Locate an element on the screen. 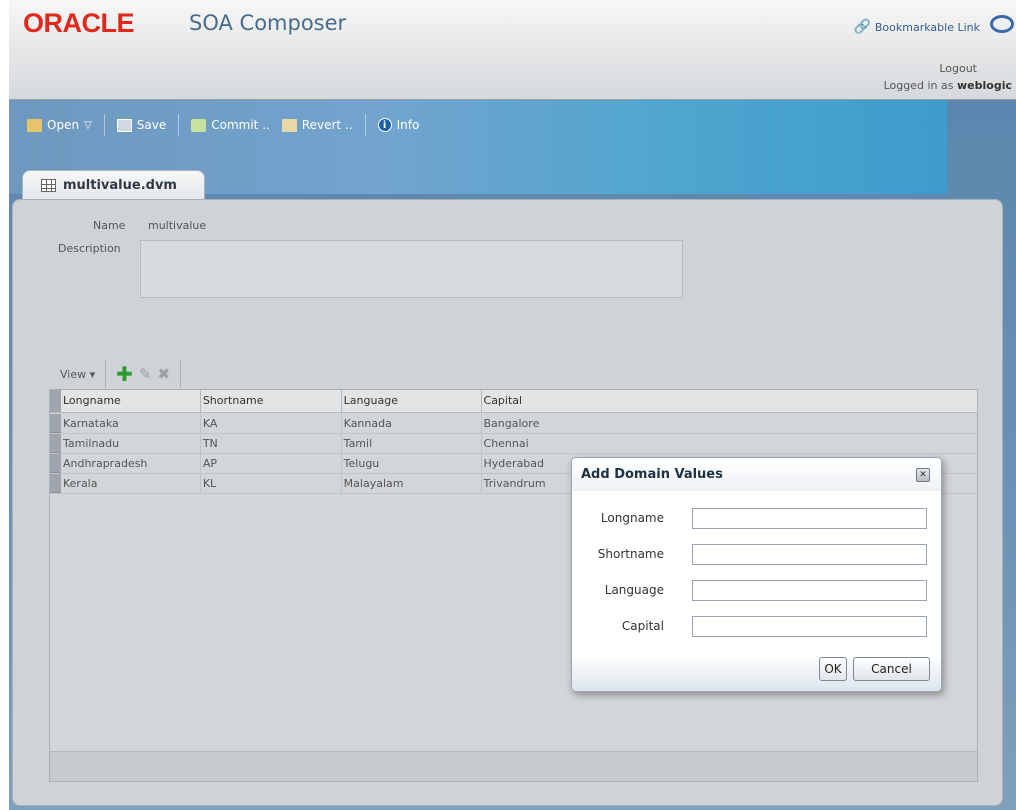 The width and height of the screenshot is (1016, 810). column-header-capital: Capital is located at coordinates (729, 401).